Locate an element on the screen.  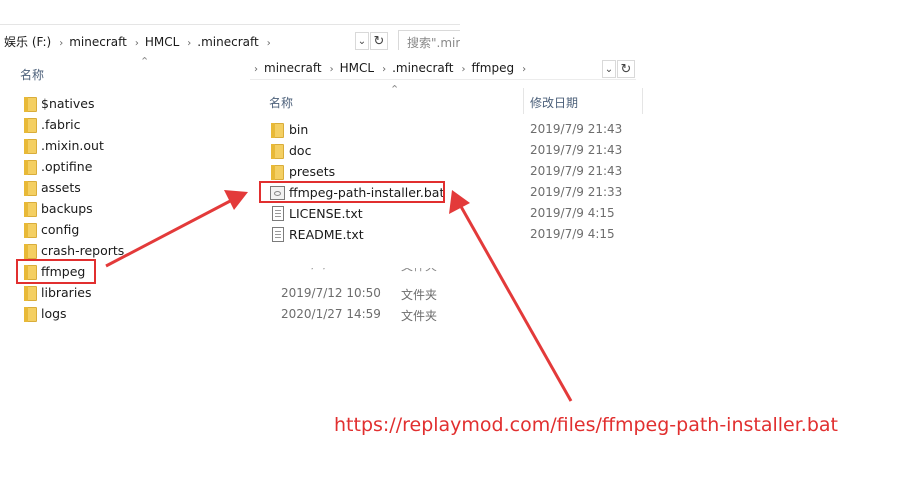
arrow-from-url is located at coordinates (511, 296).